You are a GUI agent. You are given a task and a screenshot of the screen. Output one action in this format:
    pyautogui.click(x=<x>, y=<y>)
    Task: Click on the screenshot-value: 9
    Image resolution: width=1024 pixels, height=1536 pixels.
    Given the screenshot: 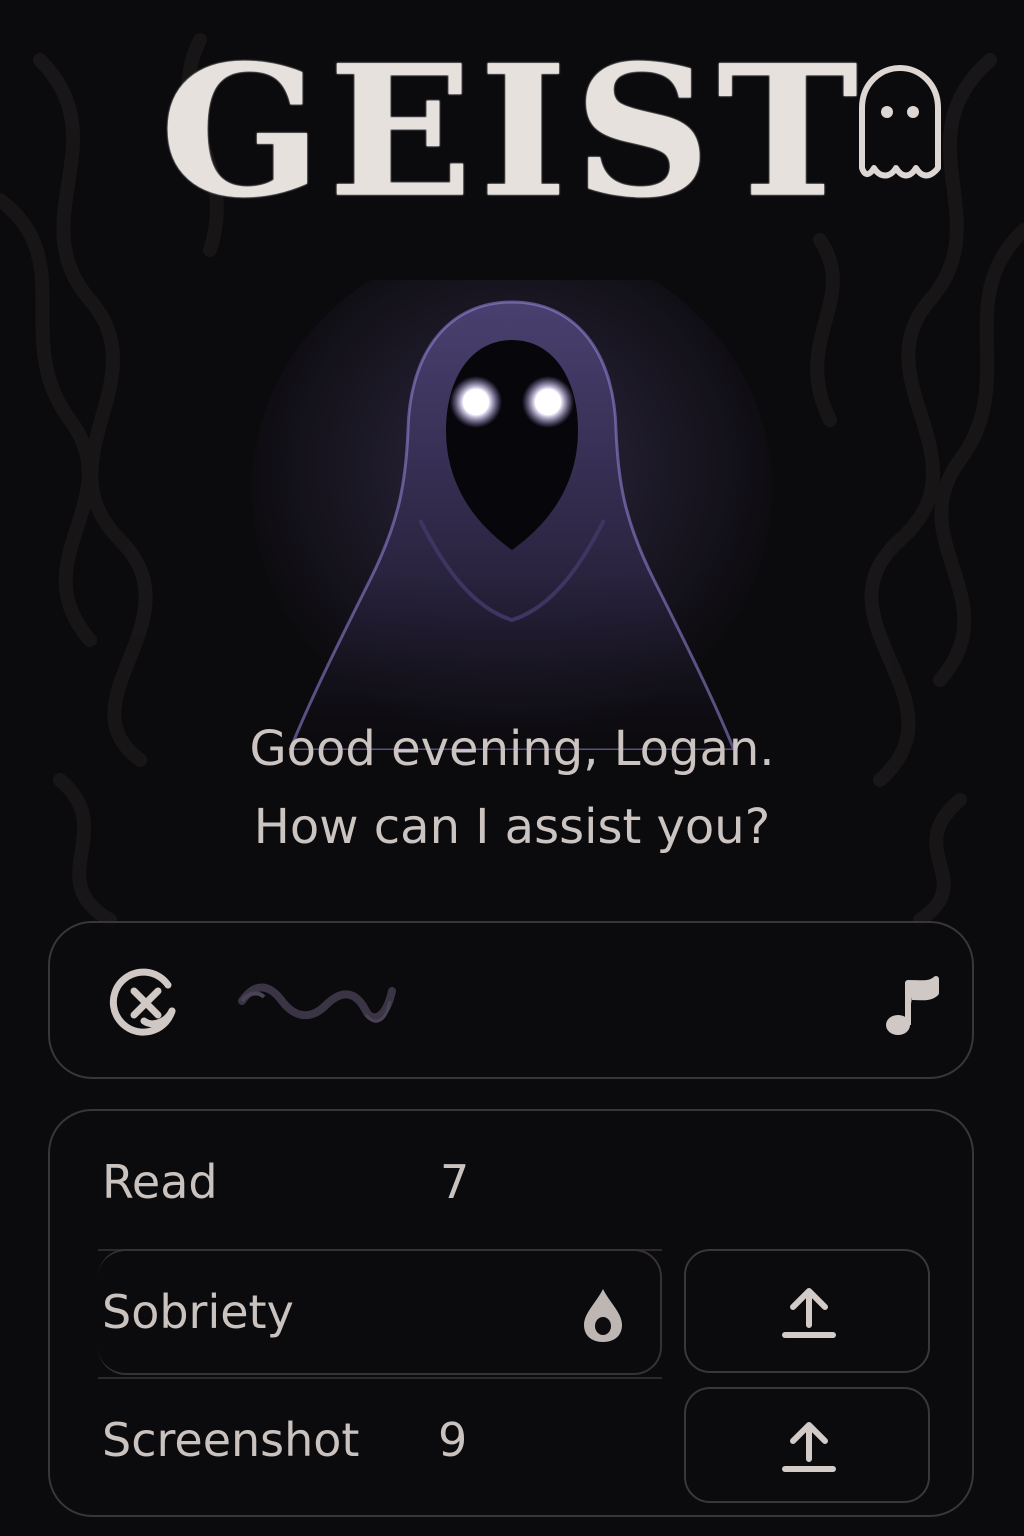 What is the action you would take?
    pyautogui.click(x=453, y=1440)
    